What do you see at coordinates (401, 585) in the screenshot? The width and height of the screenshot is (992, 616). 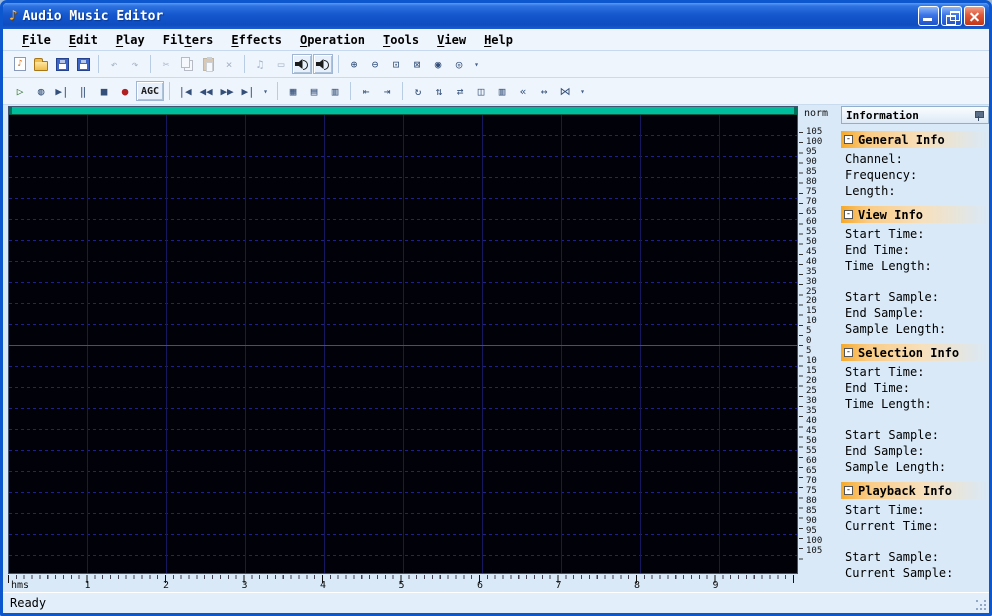 I see `time-ruler-mark: 5` at bounding box center [401, 585].